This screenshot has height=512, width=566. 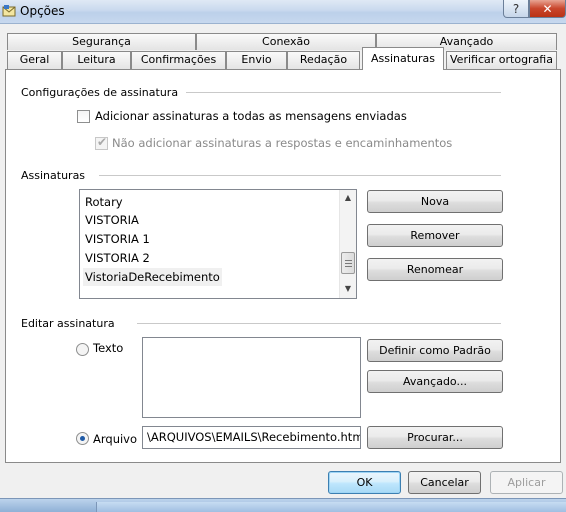 I want to click on tab-confirmacoes: Confirmações, so click(x=178, y=60).